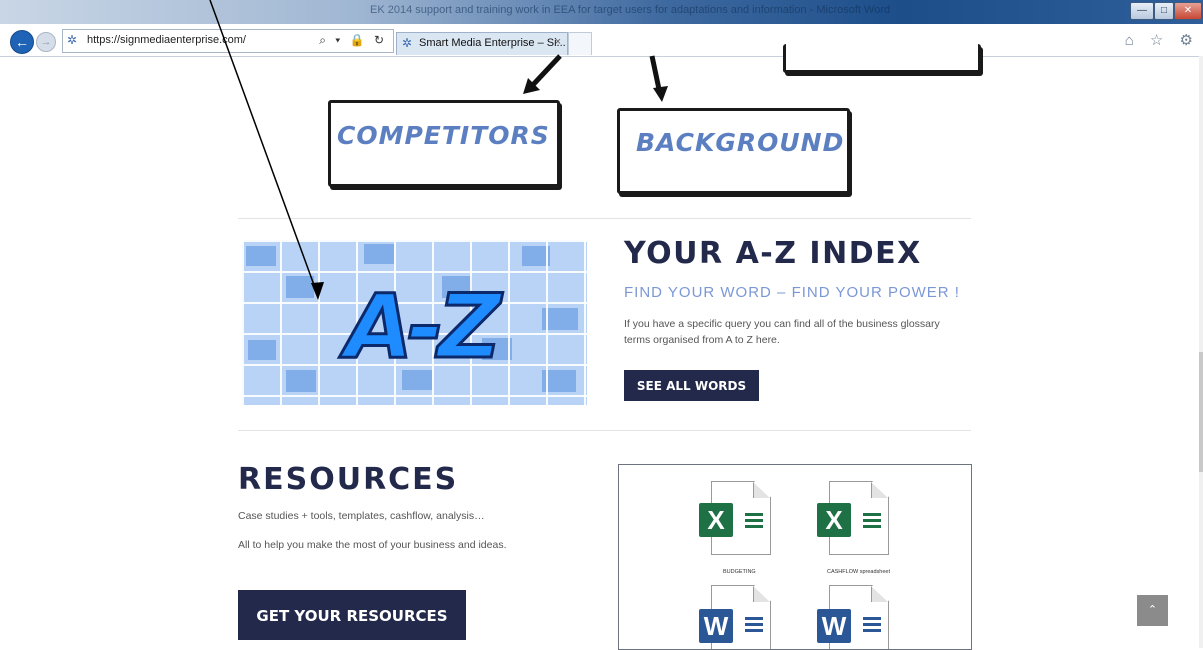  I want to click on background-arrowhead, so click(660, 94).